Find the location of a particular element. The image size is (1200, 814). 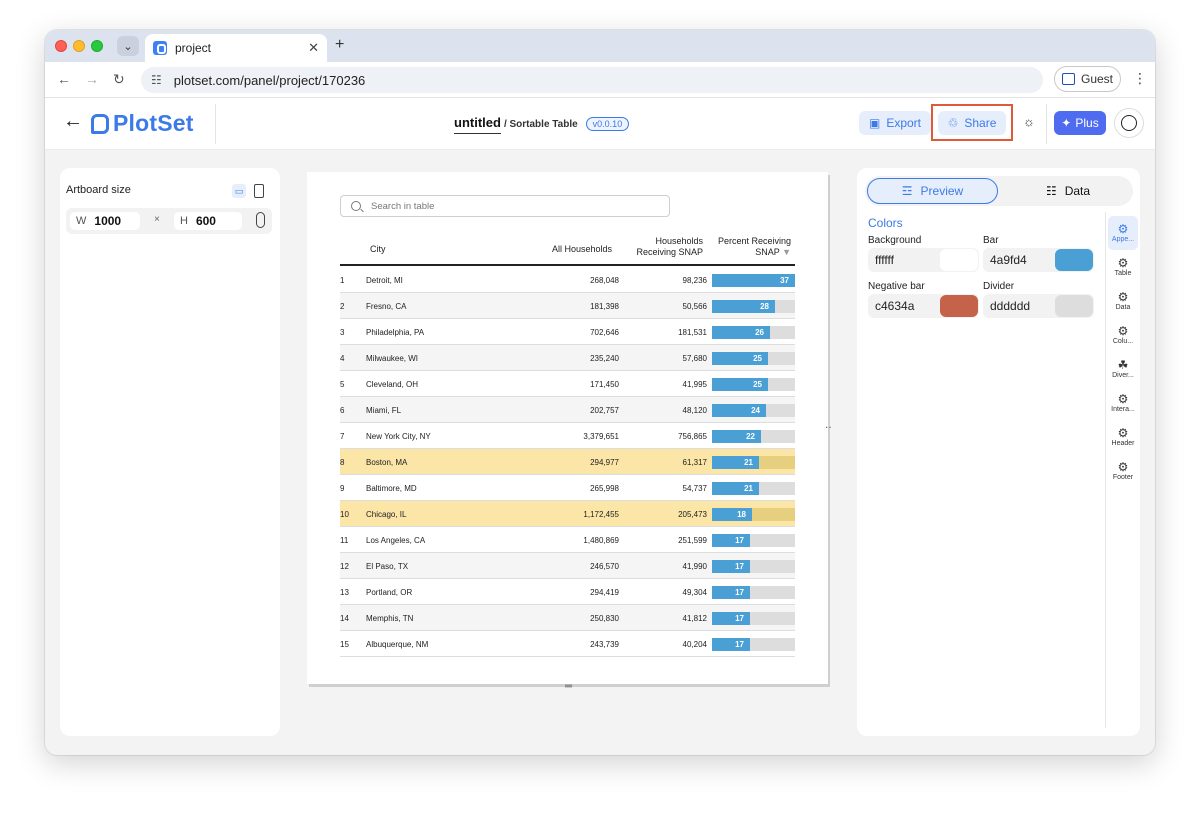

project-title: untitled is located at coordinates (477, 124).